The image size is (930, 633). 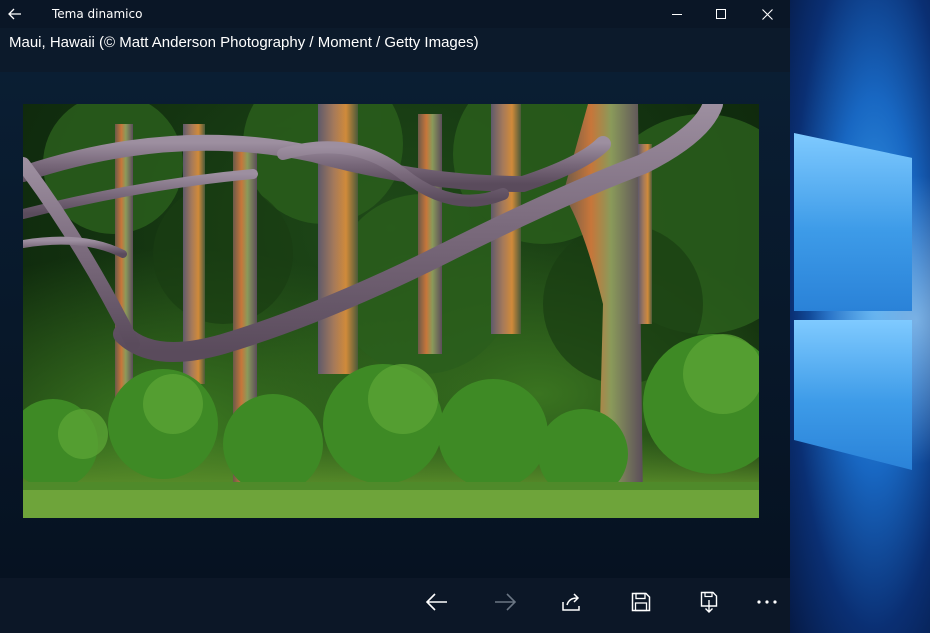 I want to click on command-bar, so click(x=395, y=605).